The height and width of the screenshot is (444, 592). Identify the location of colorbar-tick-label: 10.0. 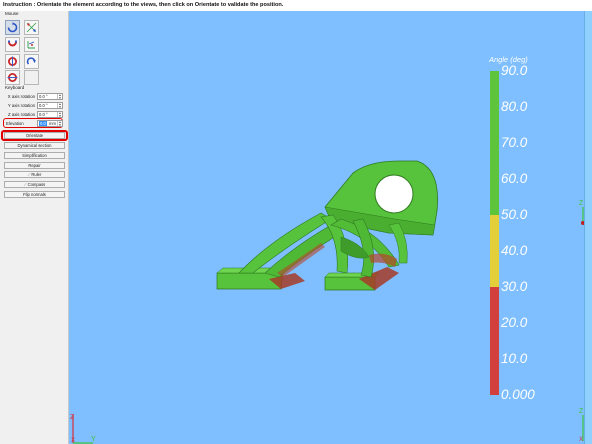
(514, 358).